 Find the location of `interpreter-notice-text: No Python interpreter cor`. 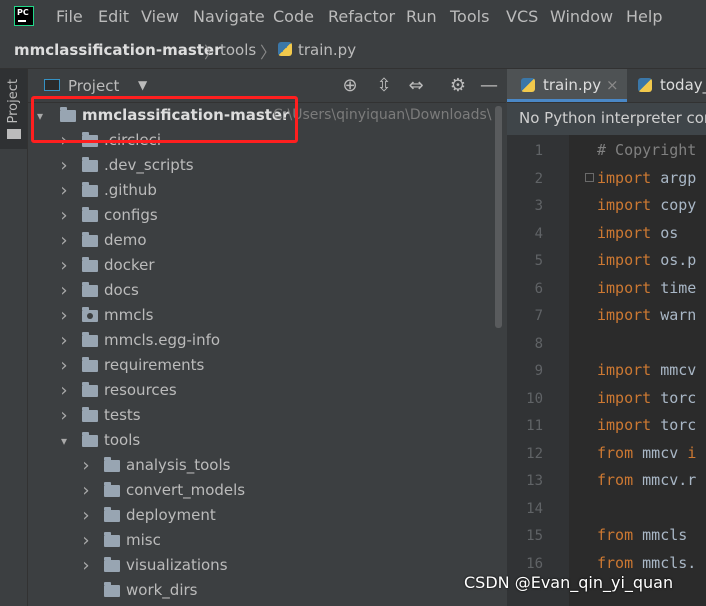

interpreter-notice-text: No Python interpreter cor is located at coordinates (612, 118).